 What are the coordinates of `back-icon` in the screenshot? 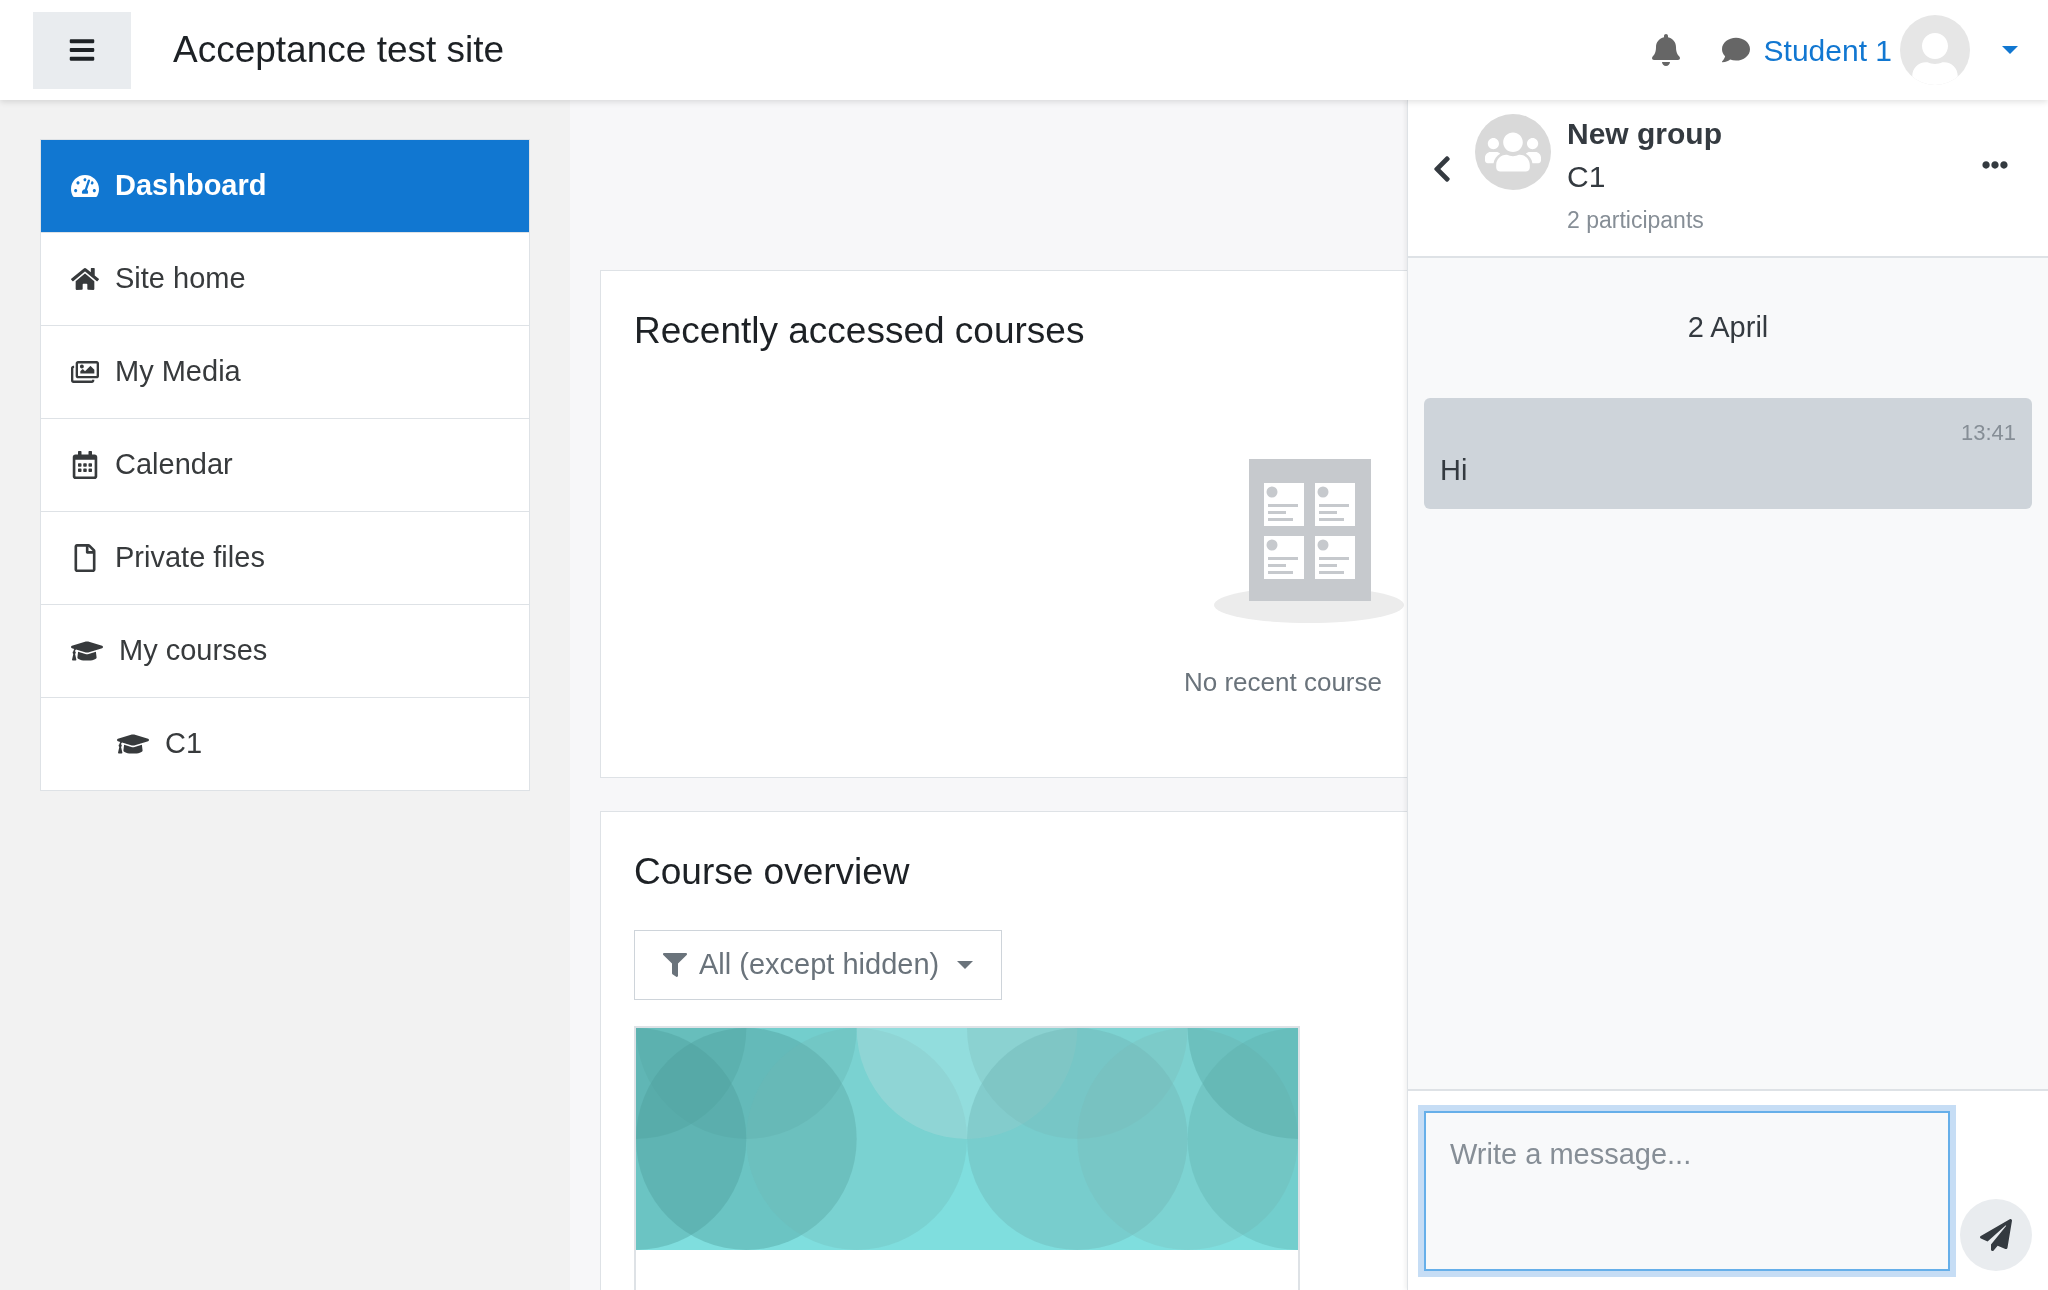 It's located at (1442, 169).